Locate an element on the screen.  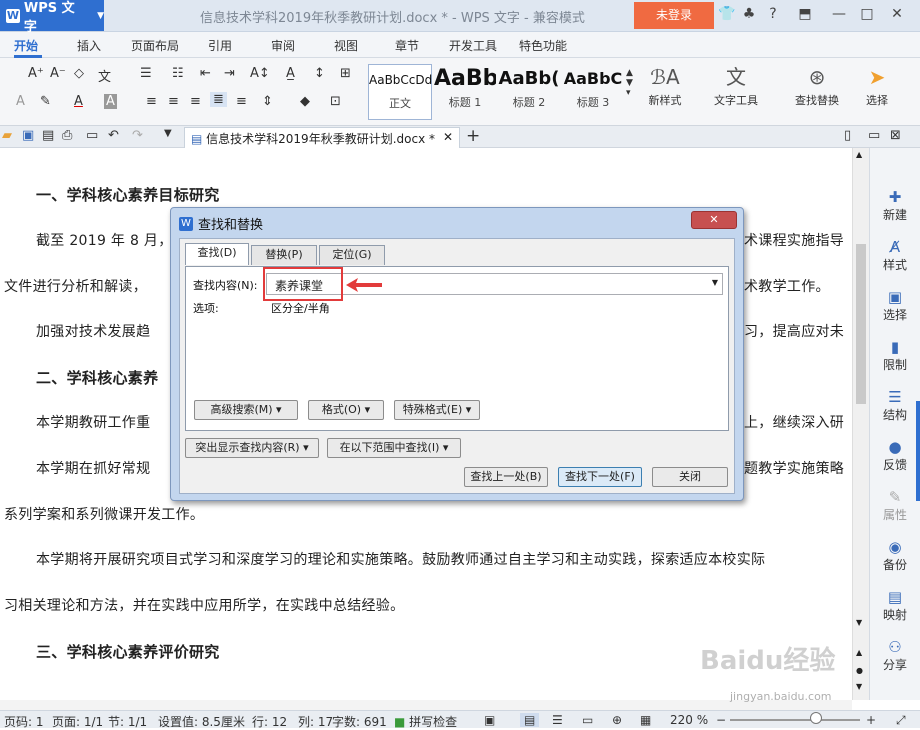
distribute-icon: ≡ is located at coordinates (241, 101).